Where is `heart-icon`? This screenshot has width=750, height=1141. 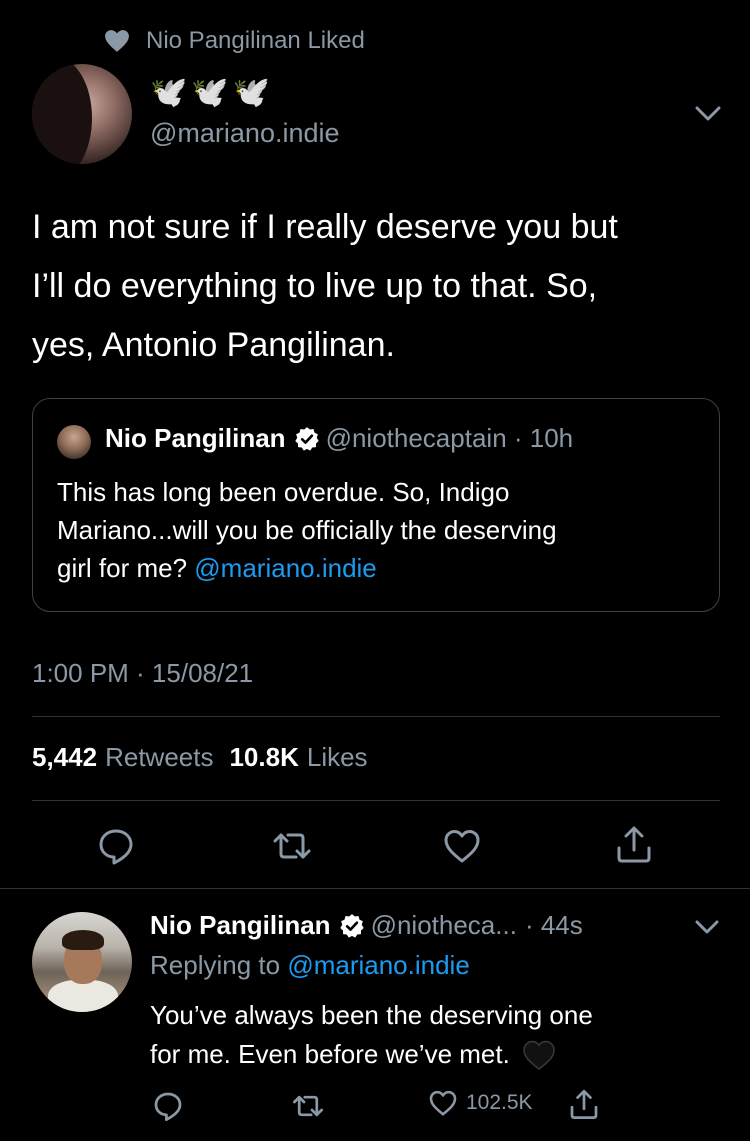
heart-icon is located at coordinates (117, 41).